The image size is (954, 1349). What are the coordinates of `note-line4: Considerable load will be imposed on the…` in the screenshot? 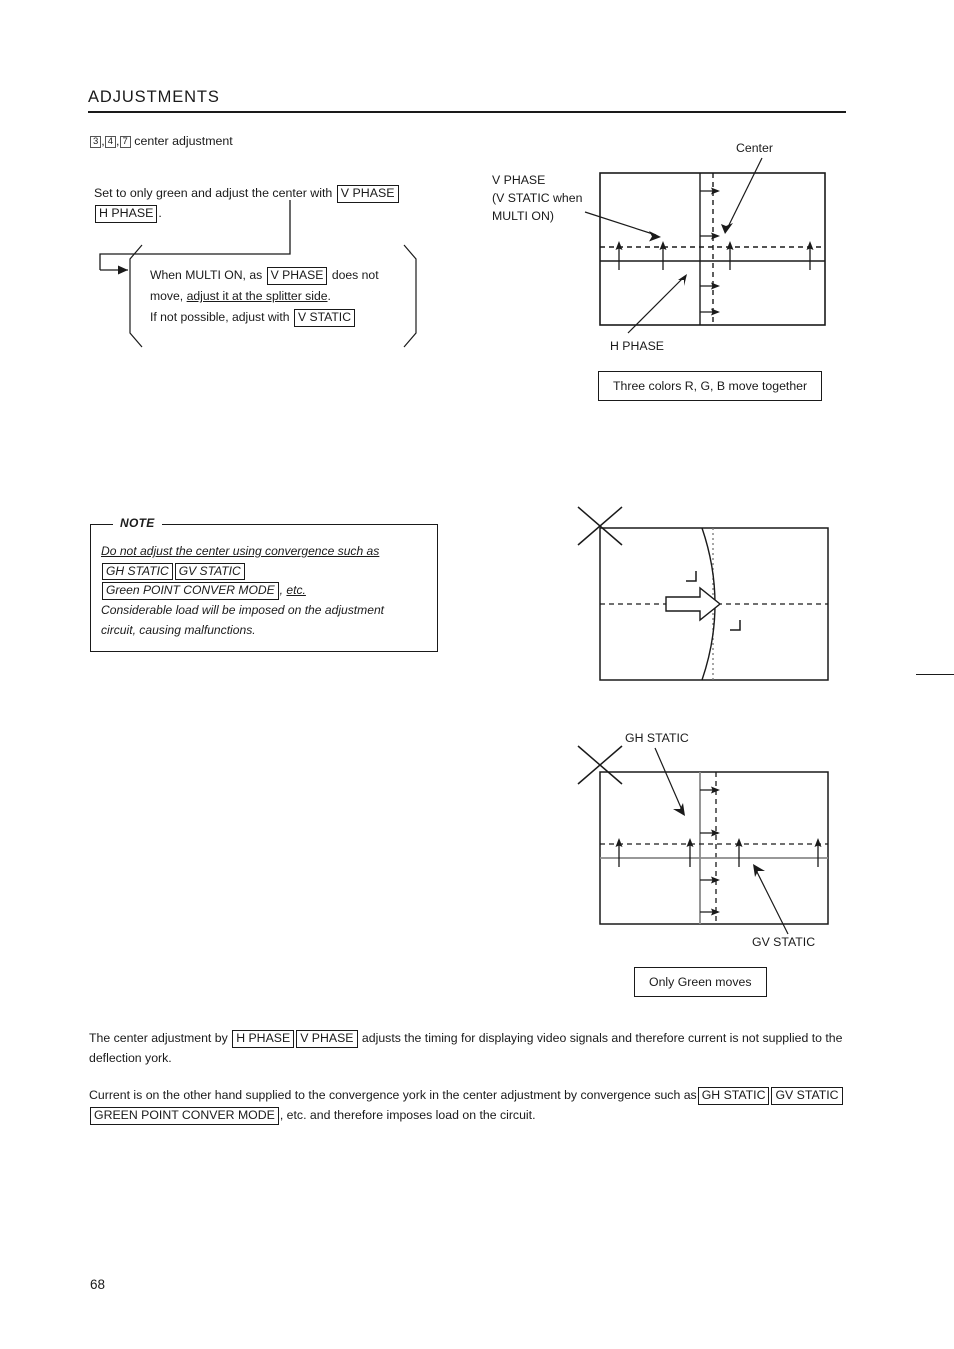 It's located at (243, 610).